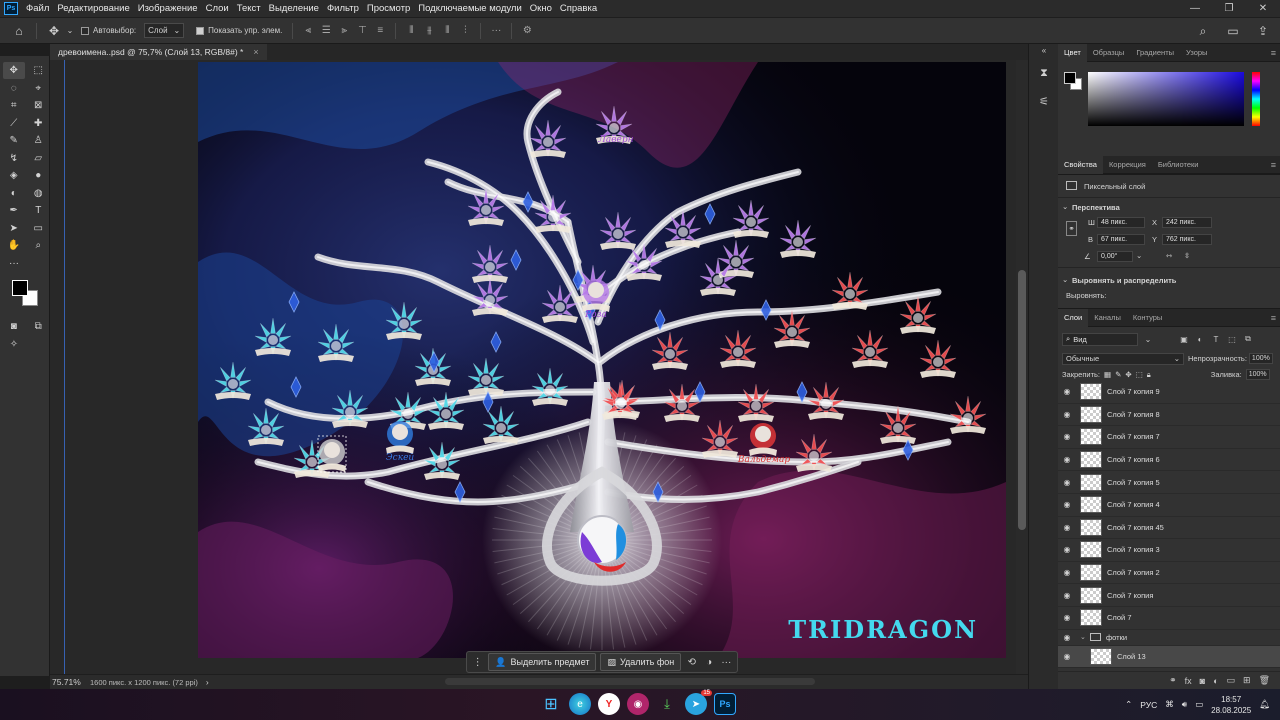 The height and width of the screenshot is (720, 1280). Describe the element at coordinates (691, 662) in the screenshot. I see `transform-icon: ⟲` at that location.